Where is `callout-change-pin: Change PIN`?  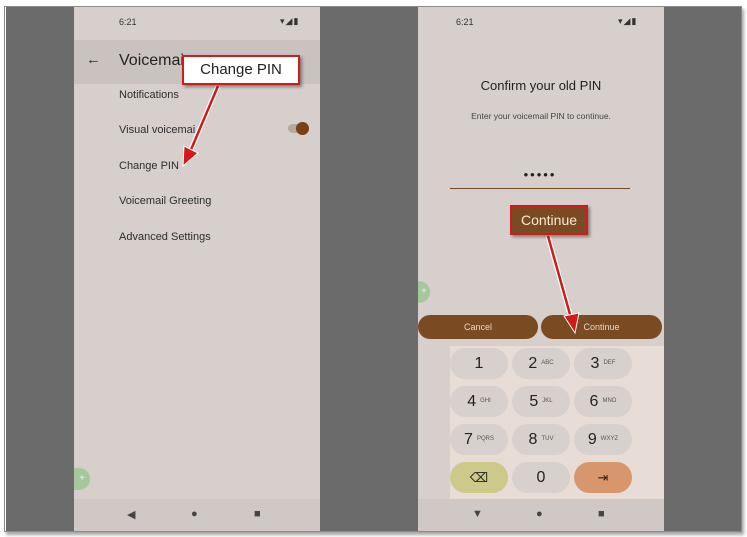
callout-change-pin: Change PIN is located at coordinates (241, 70).